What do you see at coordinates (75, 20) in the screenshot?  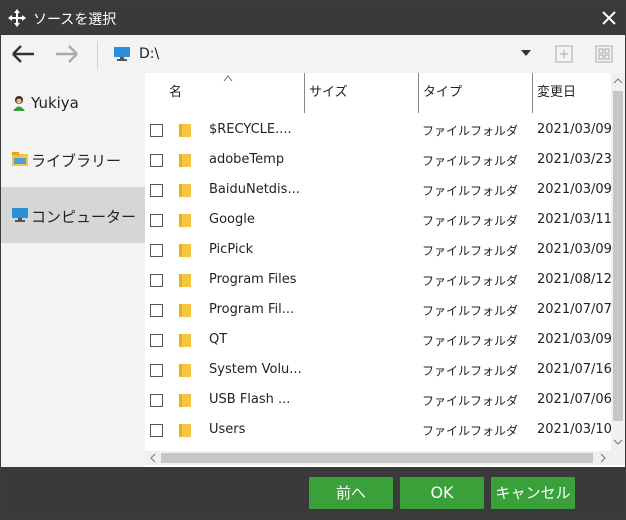 I see `dialog-title: ソースを選択` at bounding box center [75, 20].